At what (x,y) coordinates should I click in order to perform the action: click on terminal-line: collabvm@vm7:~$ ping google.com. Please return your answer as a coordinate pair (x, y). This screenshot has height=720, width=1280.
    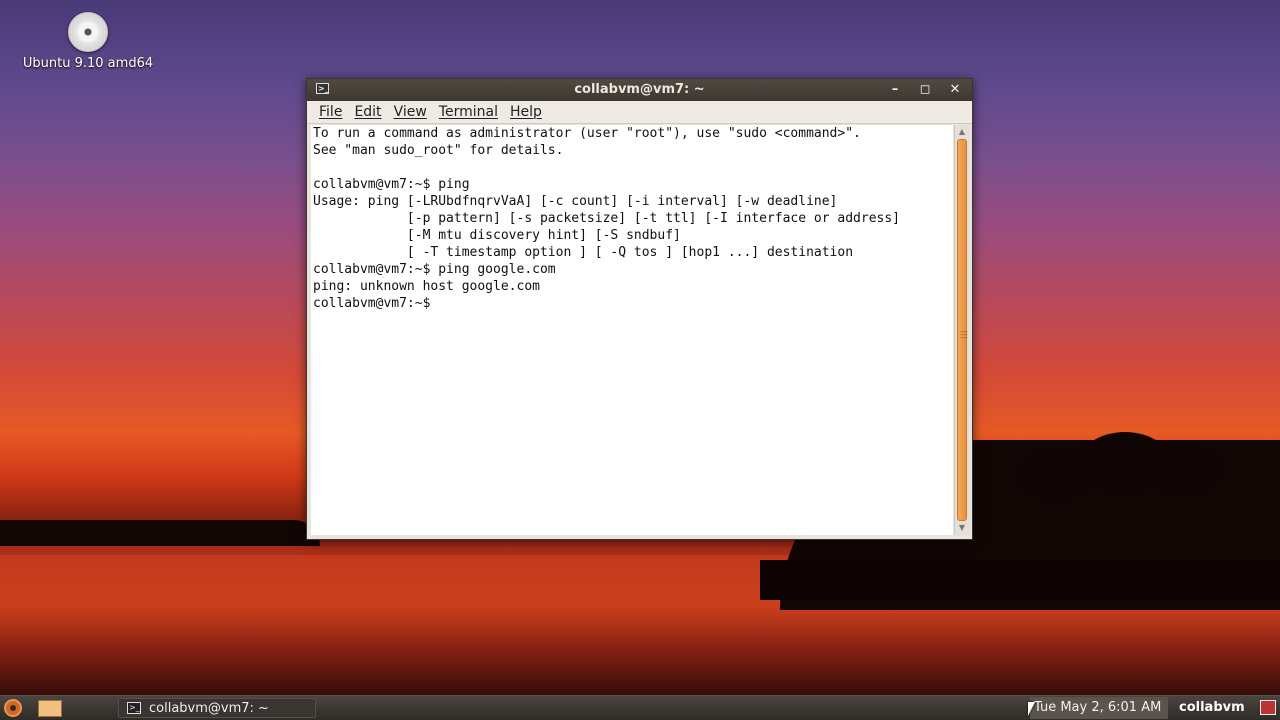
    Looking at the image, I should click on (434, 269).